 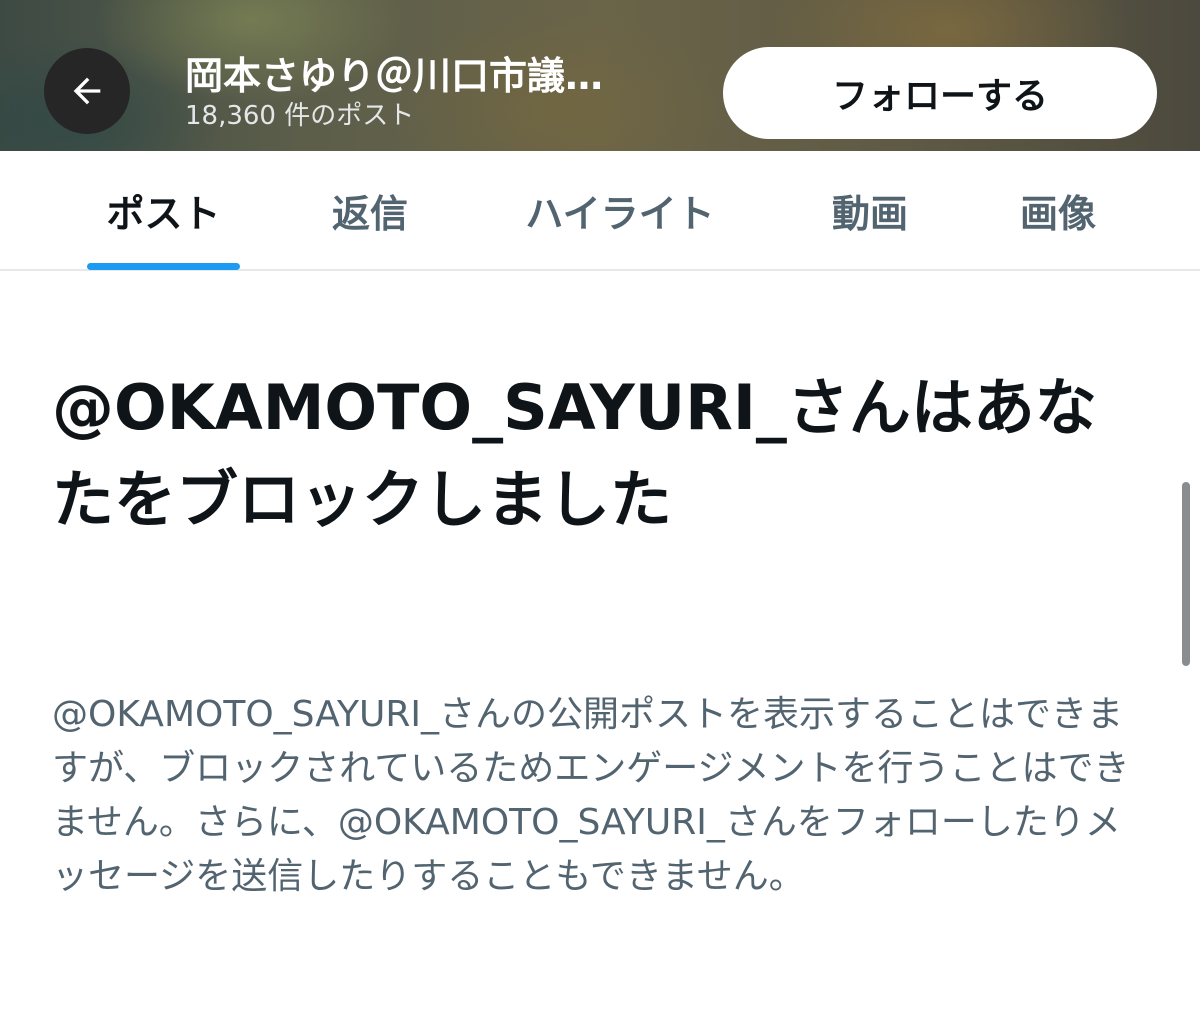 What do you see at coordinates (300, 116) in the screenshot?
I see `post-count: 18,360 件のポスト` at bounding box center [300, 116].